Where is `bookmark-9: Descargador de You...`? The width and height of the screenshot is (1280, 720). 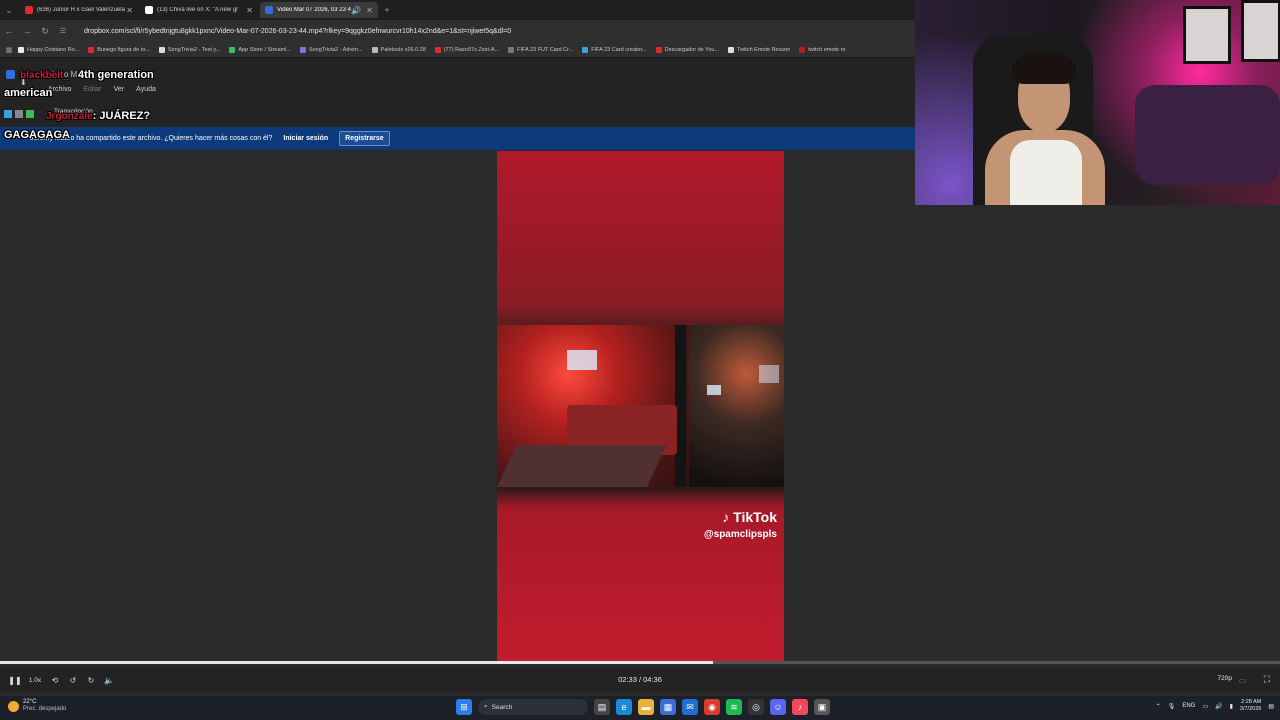 bookmark-9: Descargador de You... is located at coordinates (687, 49).